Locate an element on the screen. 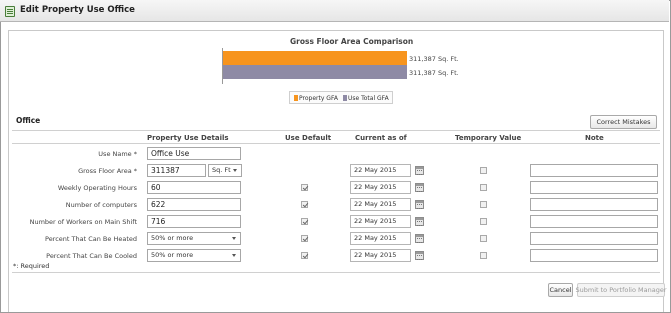  submit-button: Submit to Portfolio Manager is located at coordinates (621, 290).